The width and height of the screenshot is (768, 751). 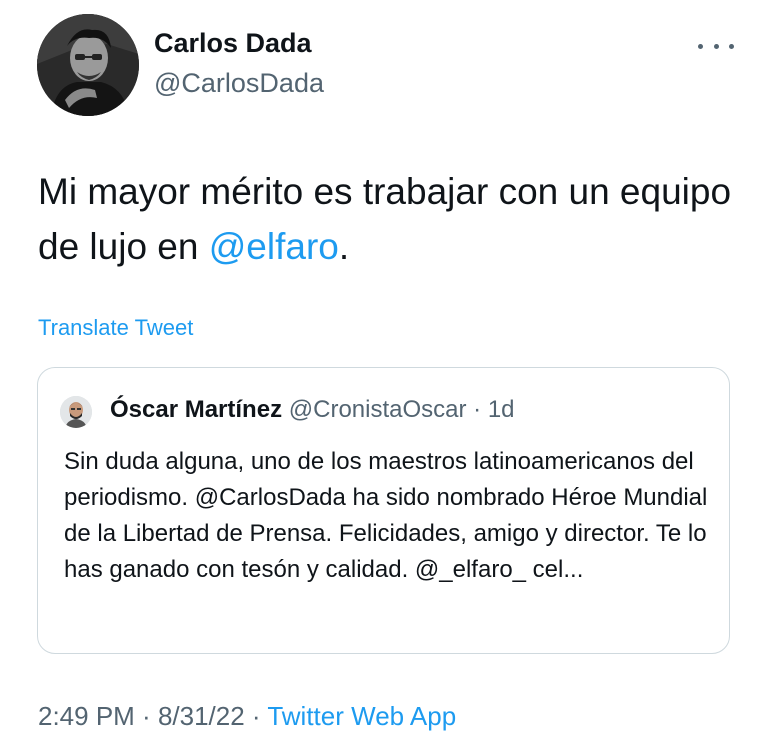 I want to click on author-name: Carlos Dada, so click(x=233, y=43).